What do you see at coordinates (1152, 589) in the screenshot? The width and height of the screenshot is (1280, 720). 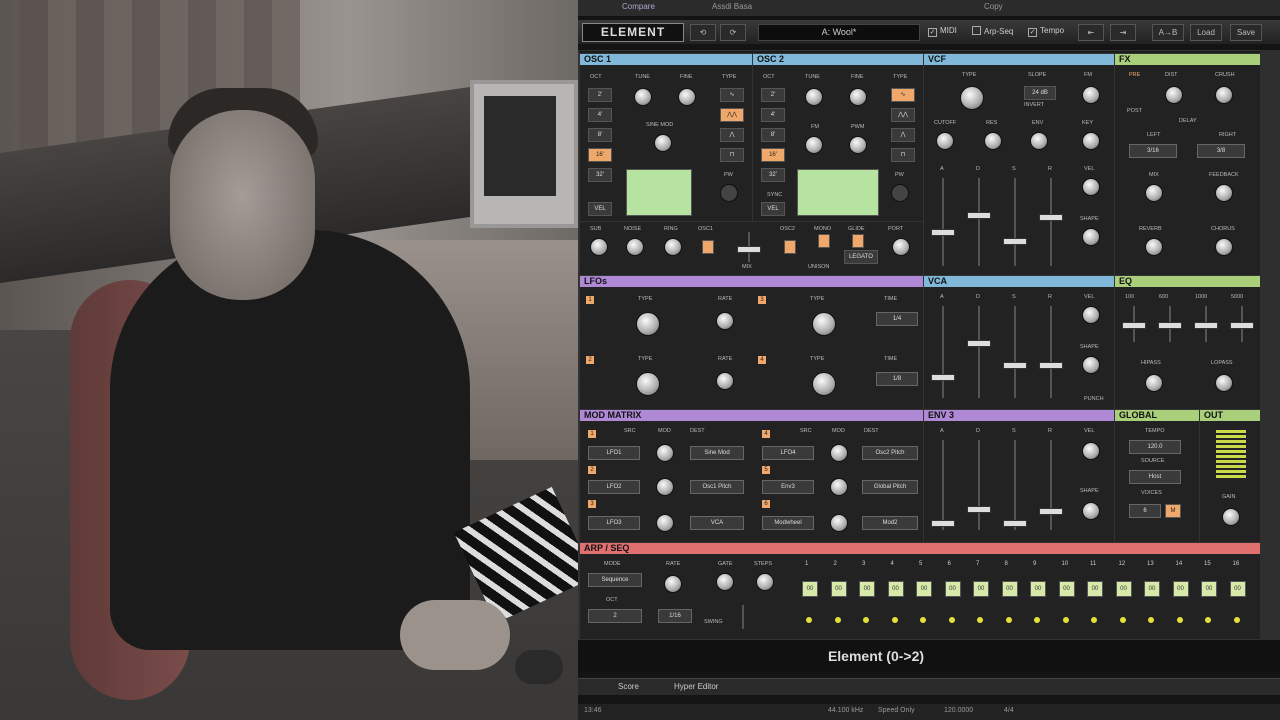 I see `step-value-13: 00` at bounding box center [1152, 589].